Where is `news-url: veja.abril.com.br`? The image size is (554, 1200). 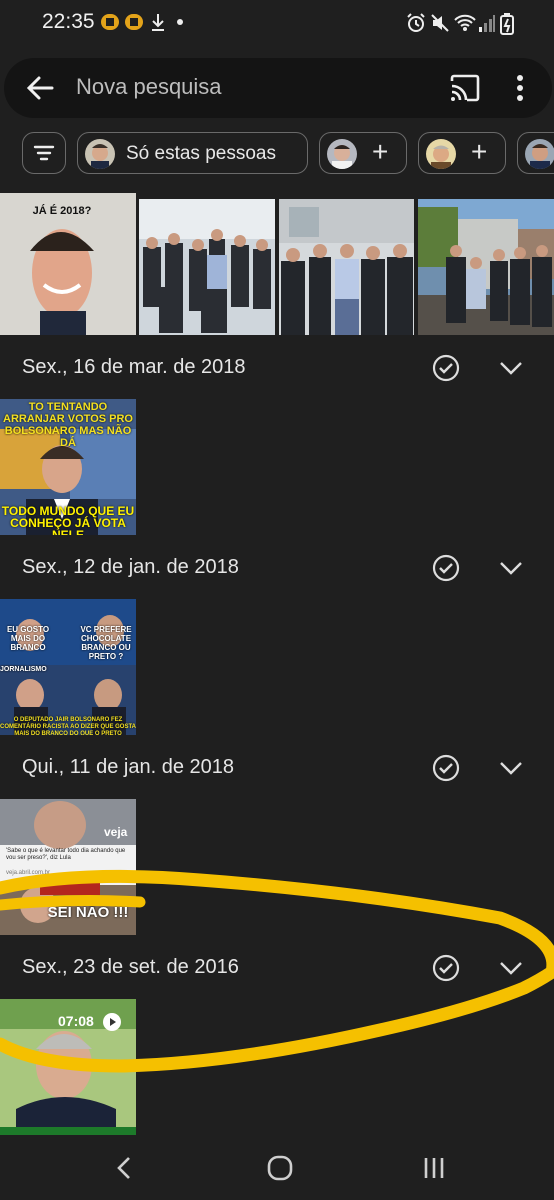 news-url: veja.abril.com.br is located at coordinates (28, 873).